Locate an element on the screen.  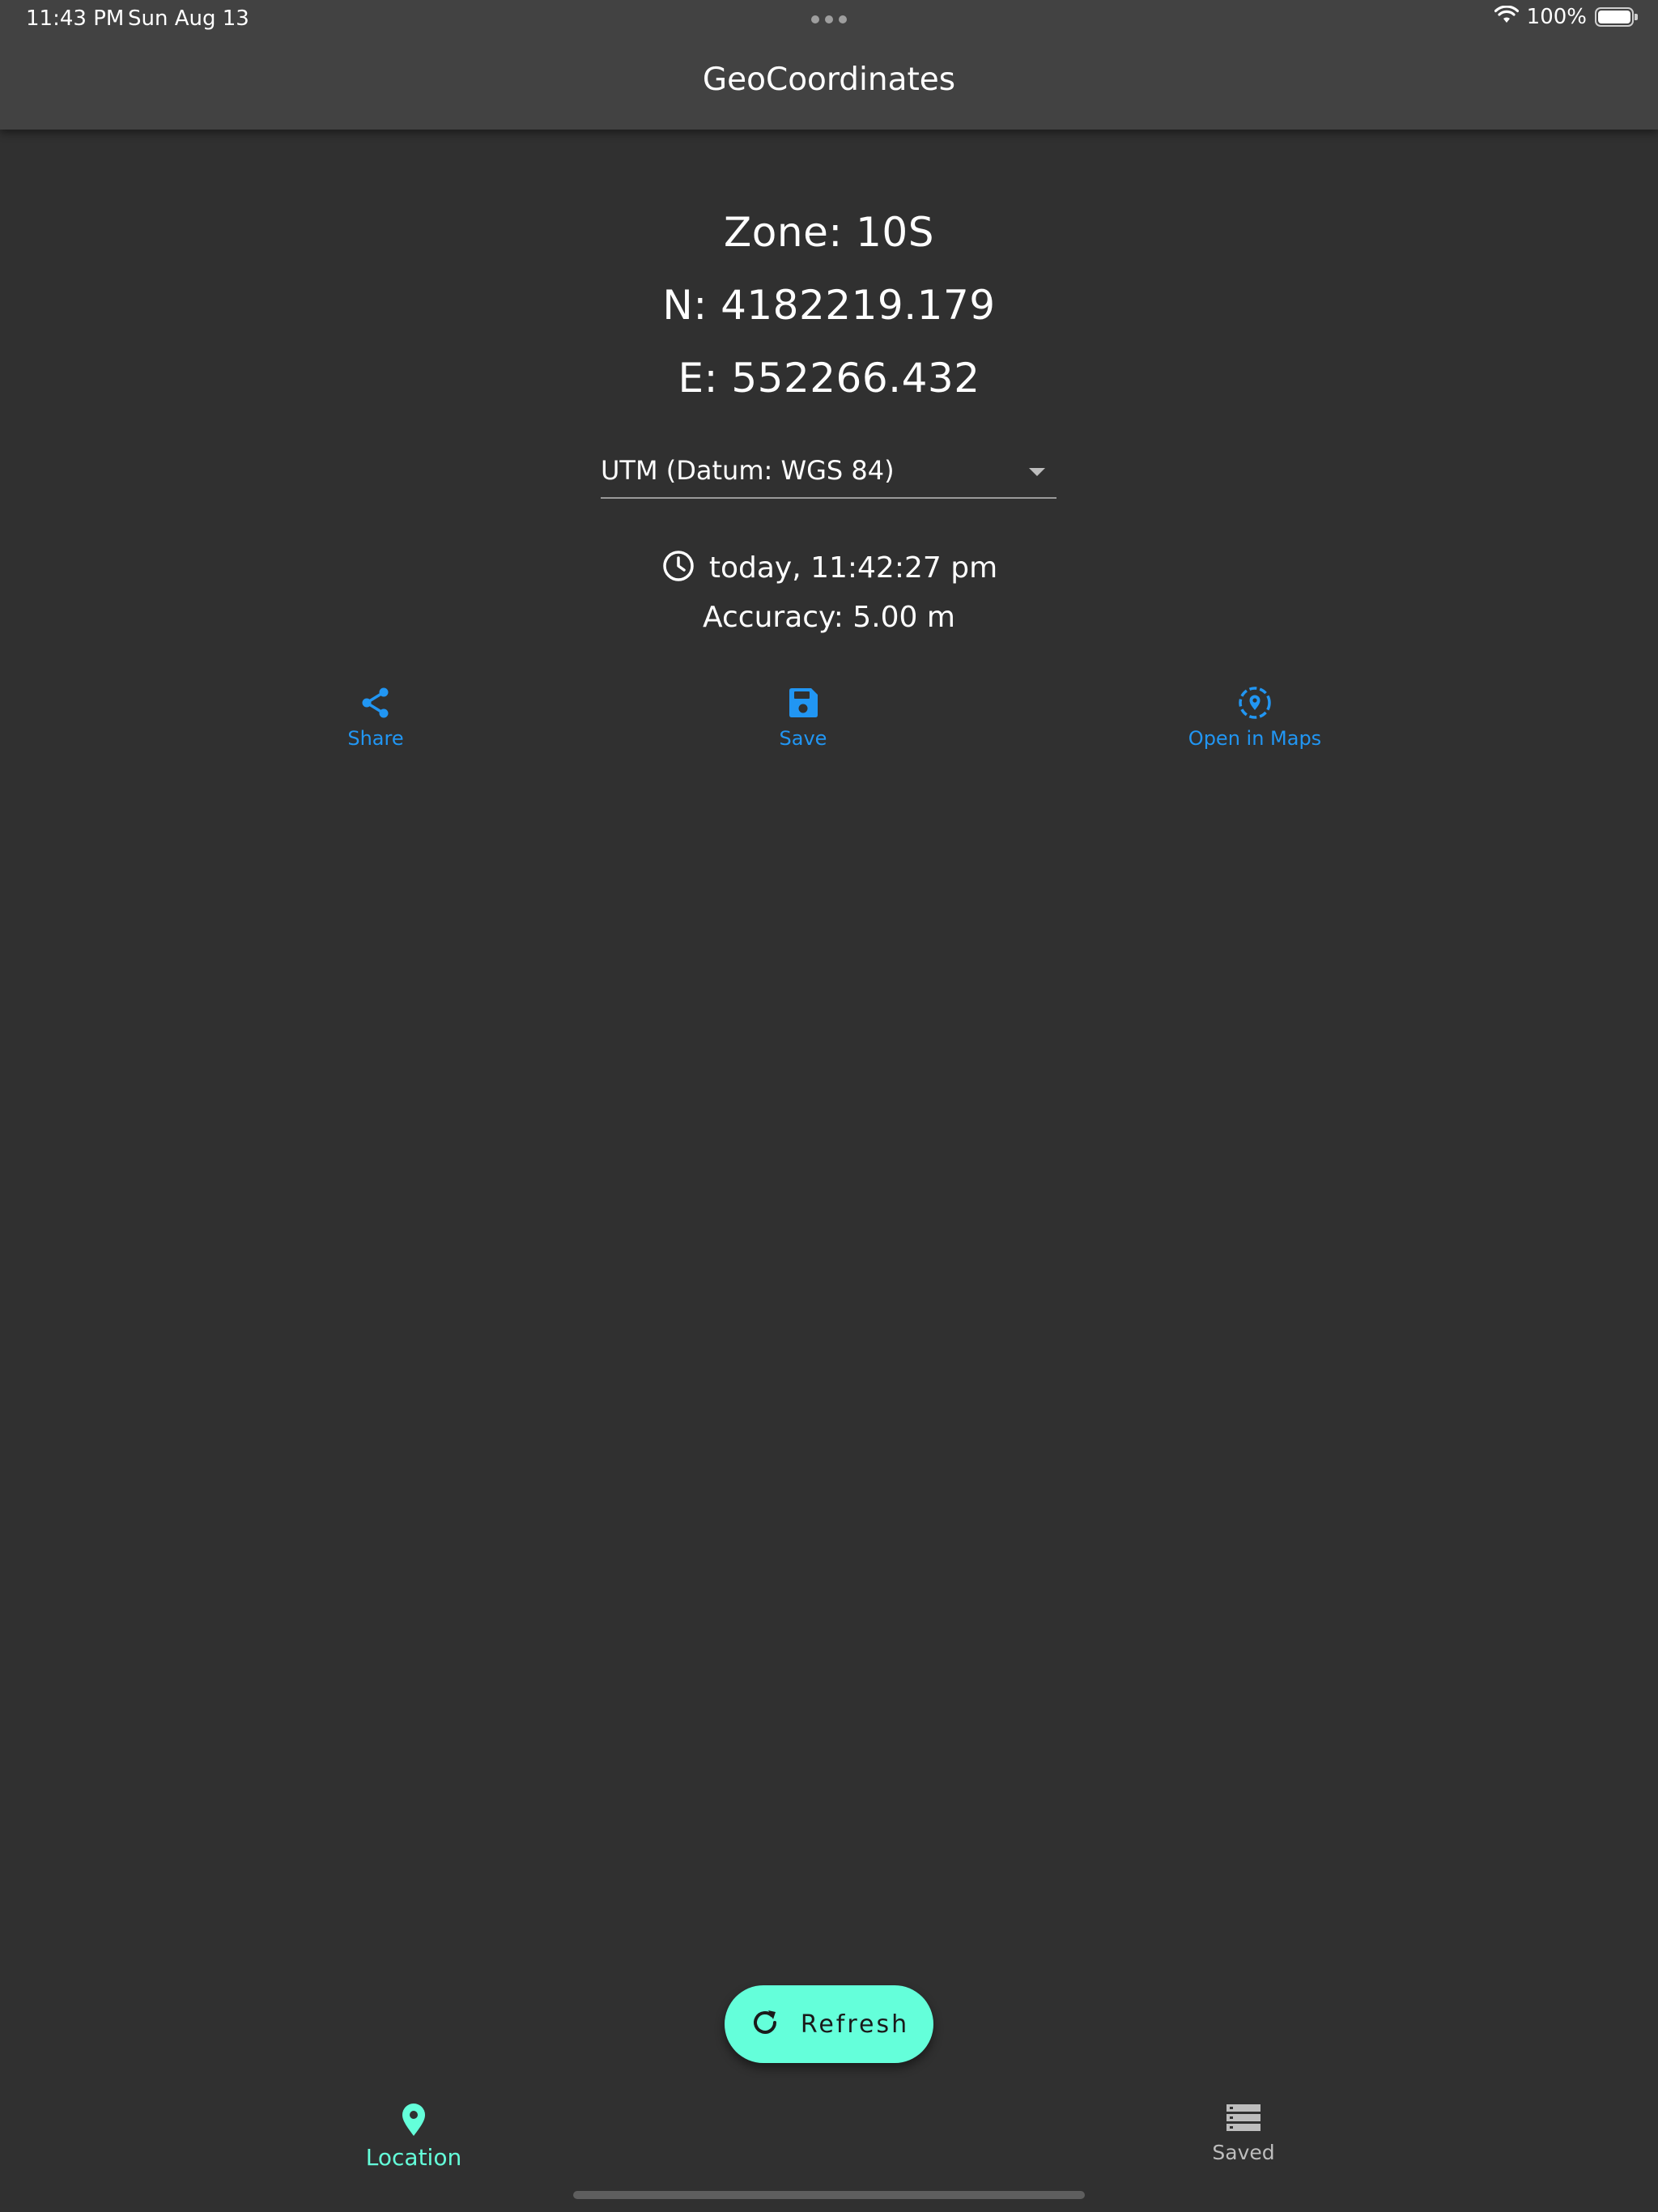
status-indicators: 100% is located at coordinates (1566, 17).